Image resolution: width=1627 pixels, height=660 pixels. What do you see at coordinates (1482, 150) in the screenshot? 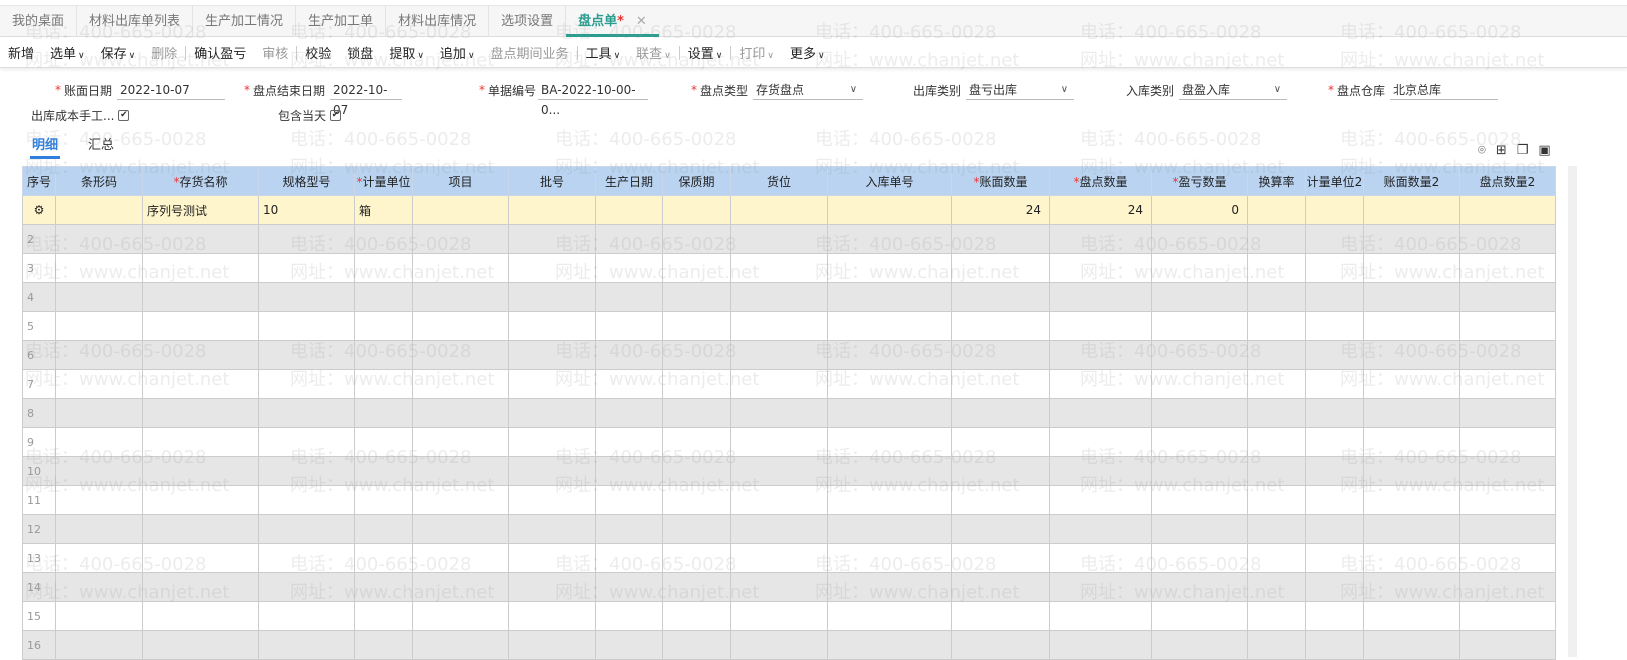
I see `location-icon: ⌾` at bounding box center [1482, 150].